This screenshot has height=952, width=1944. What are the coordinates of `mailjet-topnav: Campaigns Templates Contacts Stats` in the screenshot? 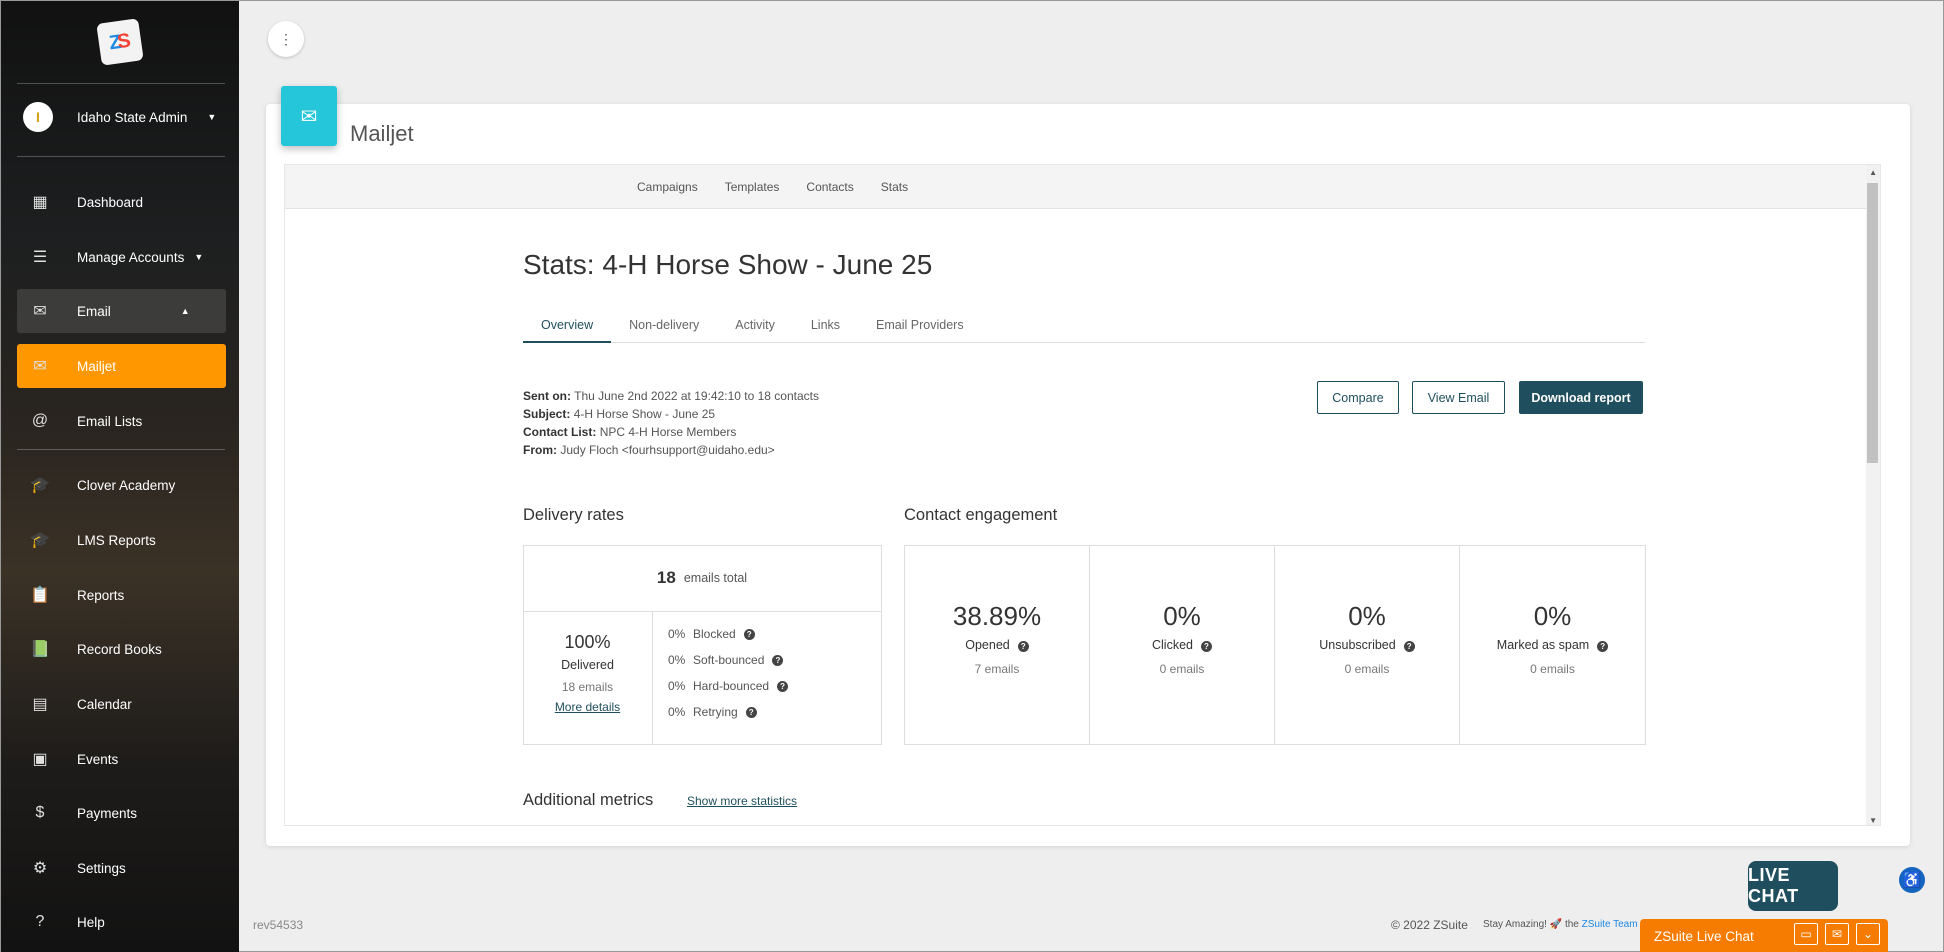 It's located at (1082, 187).